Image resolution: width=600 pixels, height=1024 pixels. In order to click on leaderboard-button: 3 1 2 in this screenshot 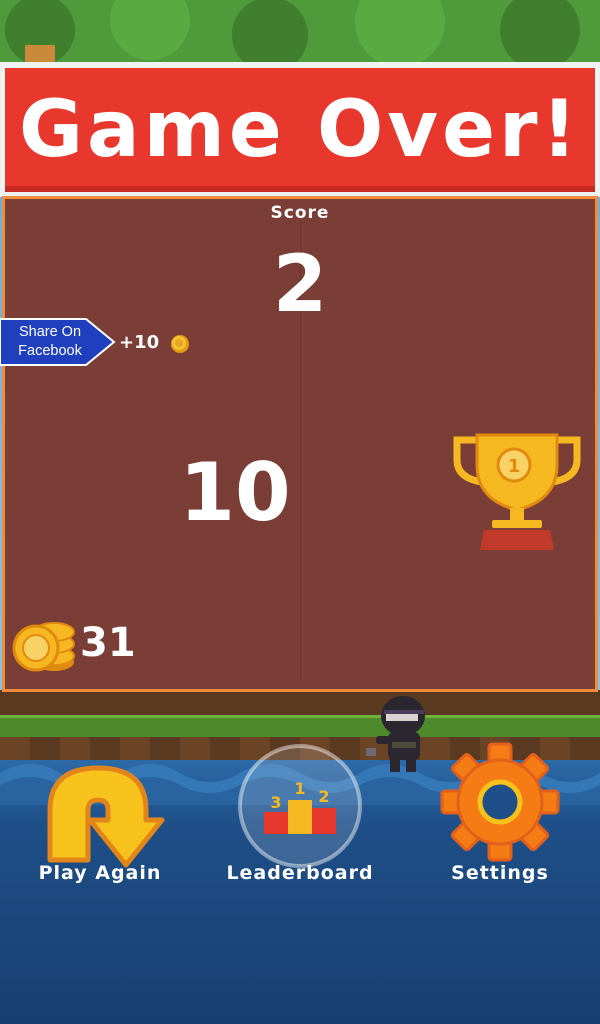, I will do `click(300, 806)`.